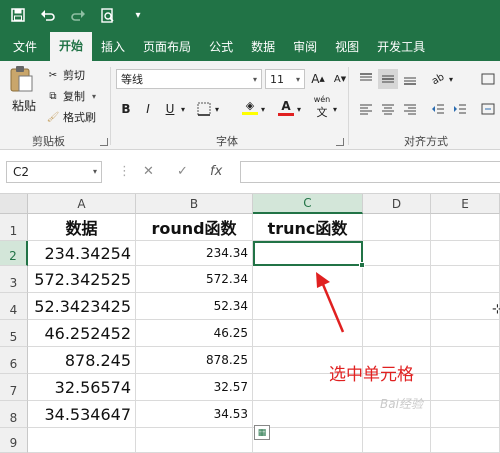  I want to click on cell-e4, so click(465, 306).